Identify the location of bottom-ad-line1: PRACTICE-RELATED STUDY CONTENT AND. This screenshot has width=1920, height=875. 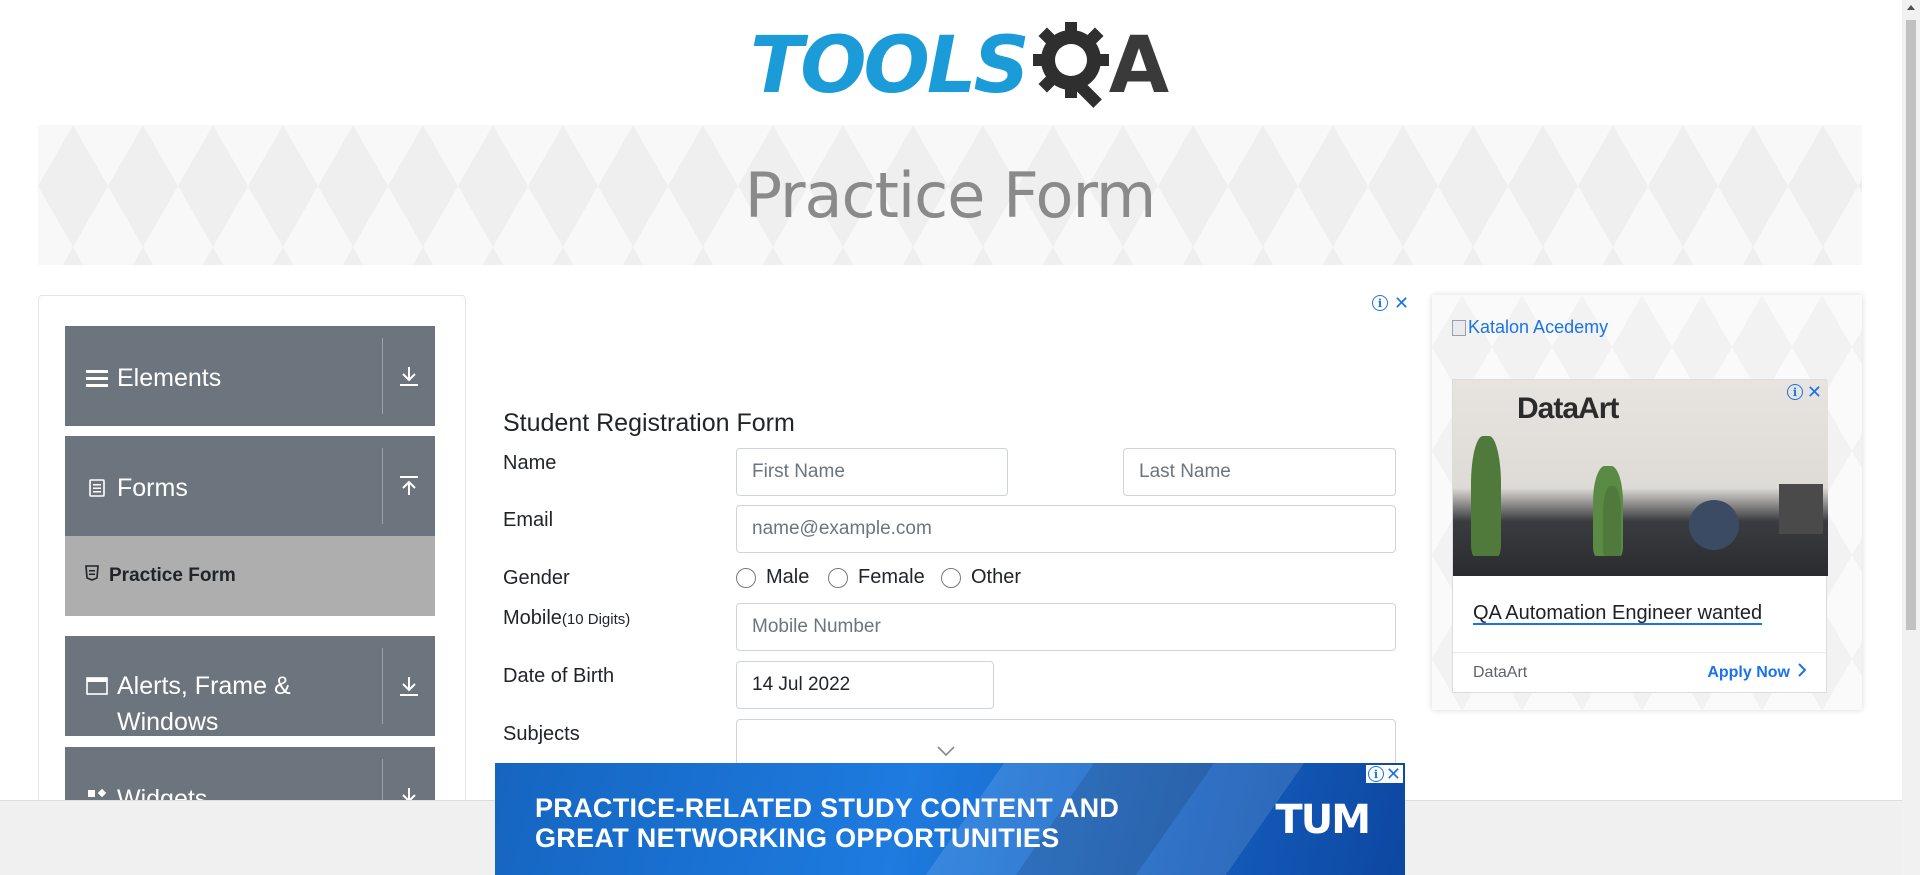
(827, 808).